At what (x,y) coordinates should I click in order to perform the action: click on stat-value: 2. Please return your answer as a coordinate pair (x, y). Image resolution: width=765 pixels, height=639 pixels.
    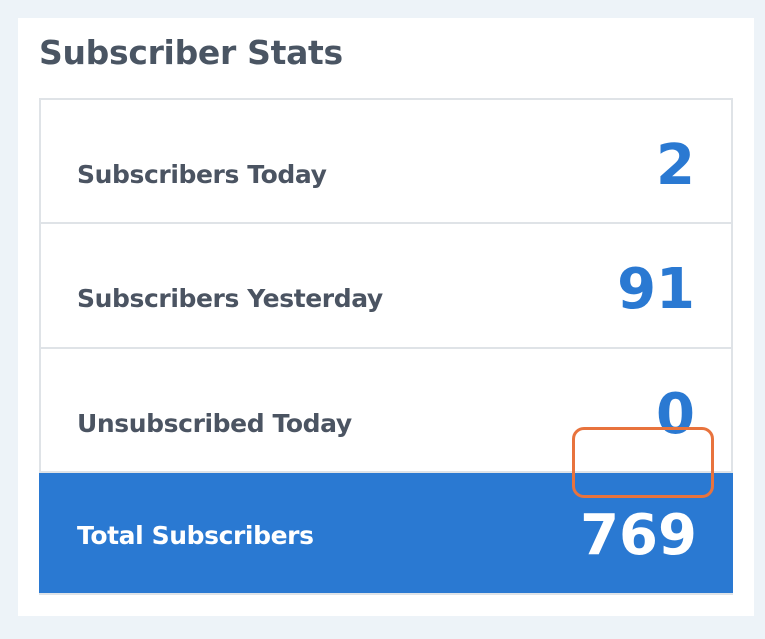
    Looking at the image, I should click on (675, 165).